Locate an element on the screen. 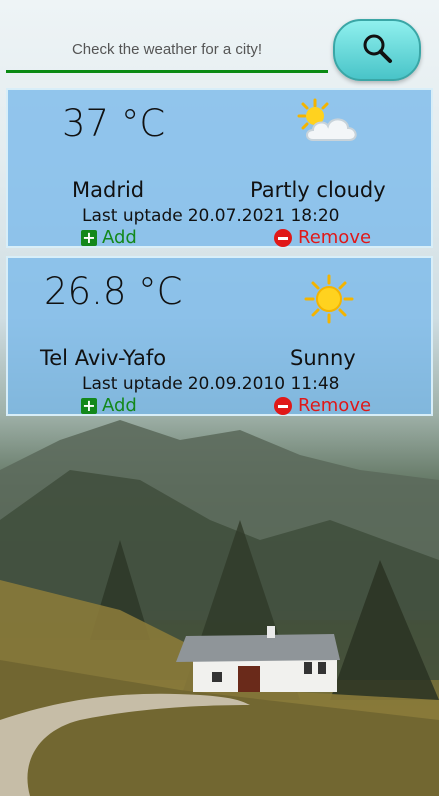 The image size is (439, 796). sun-icon is located at coordinates (329, 301).